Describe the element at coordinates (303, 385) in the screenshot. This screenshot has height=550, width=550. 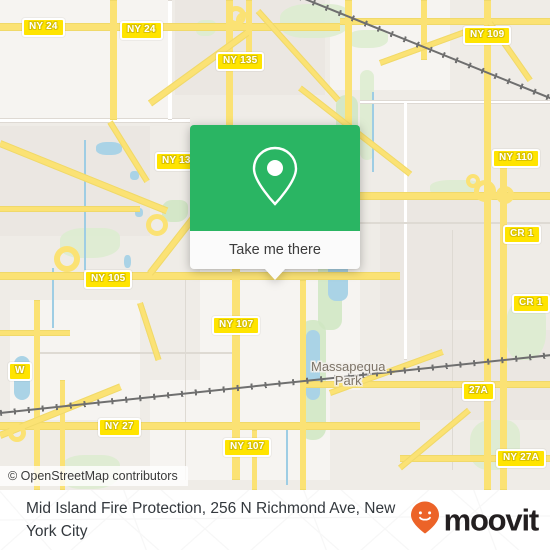
I see `highway-ny107` at that location.